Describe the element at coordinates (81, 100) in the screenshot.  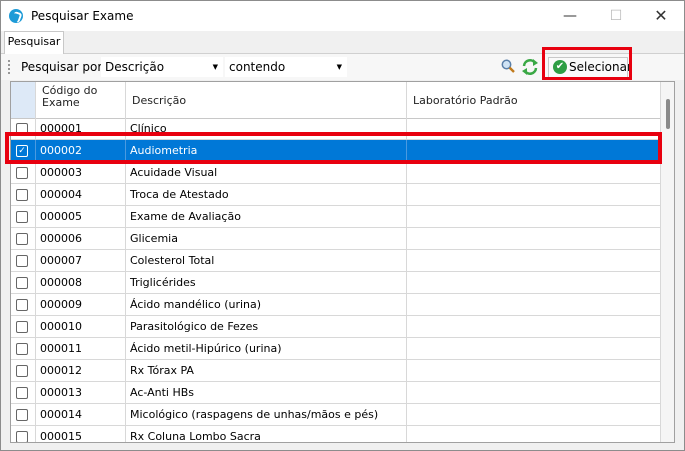
I see `column-header-code: Código do Exame` at that location.